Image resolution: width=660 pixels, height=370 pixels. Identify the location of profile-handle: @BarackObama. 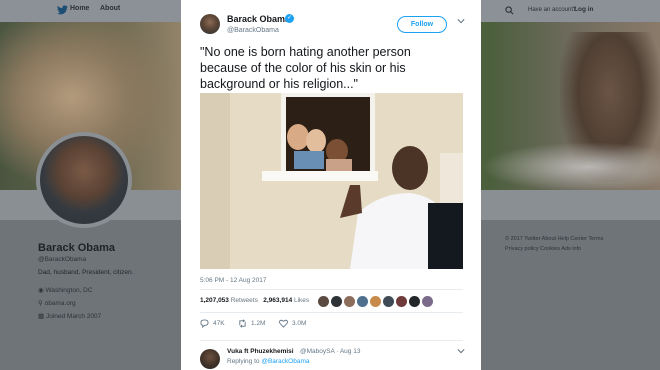
(62, 259).